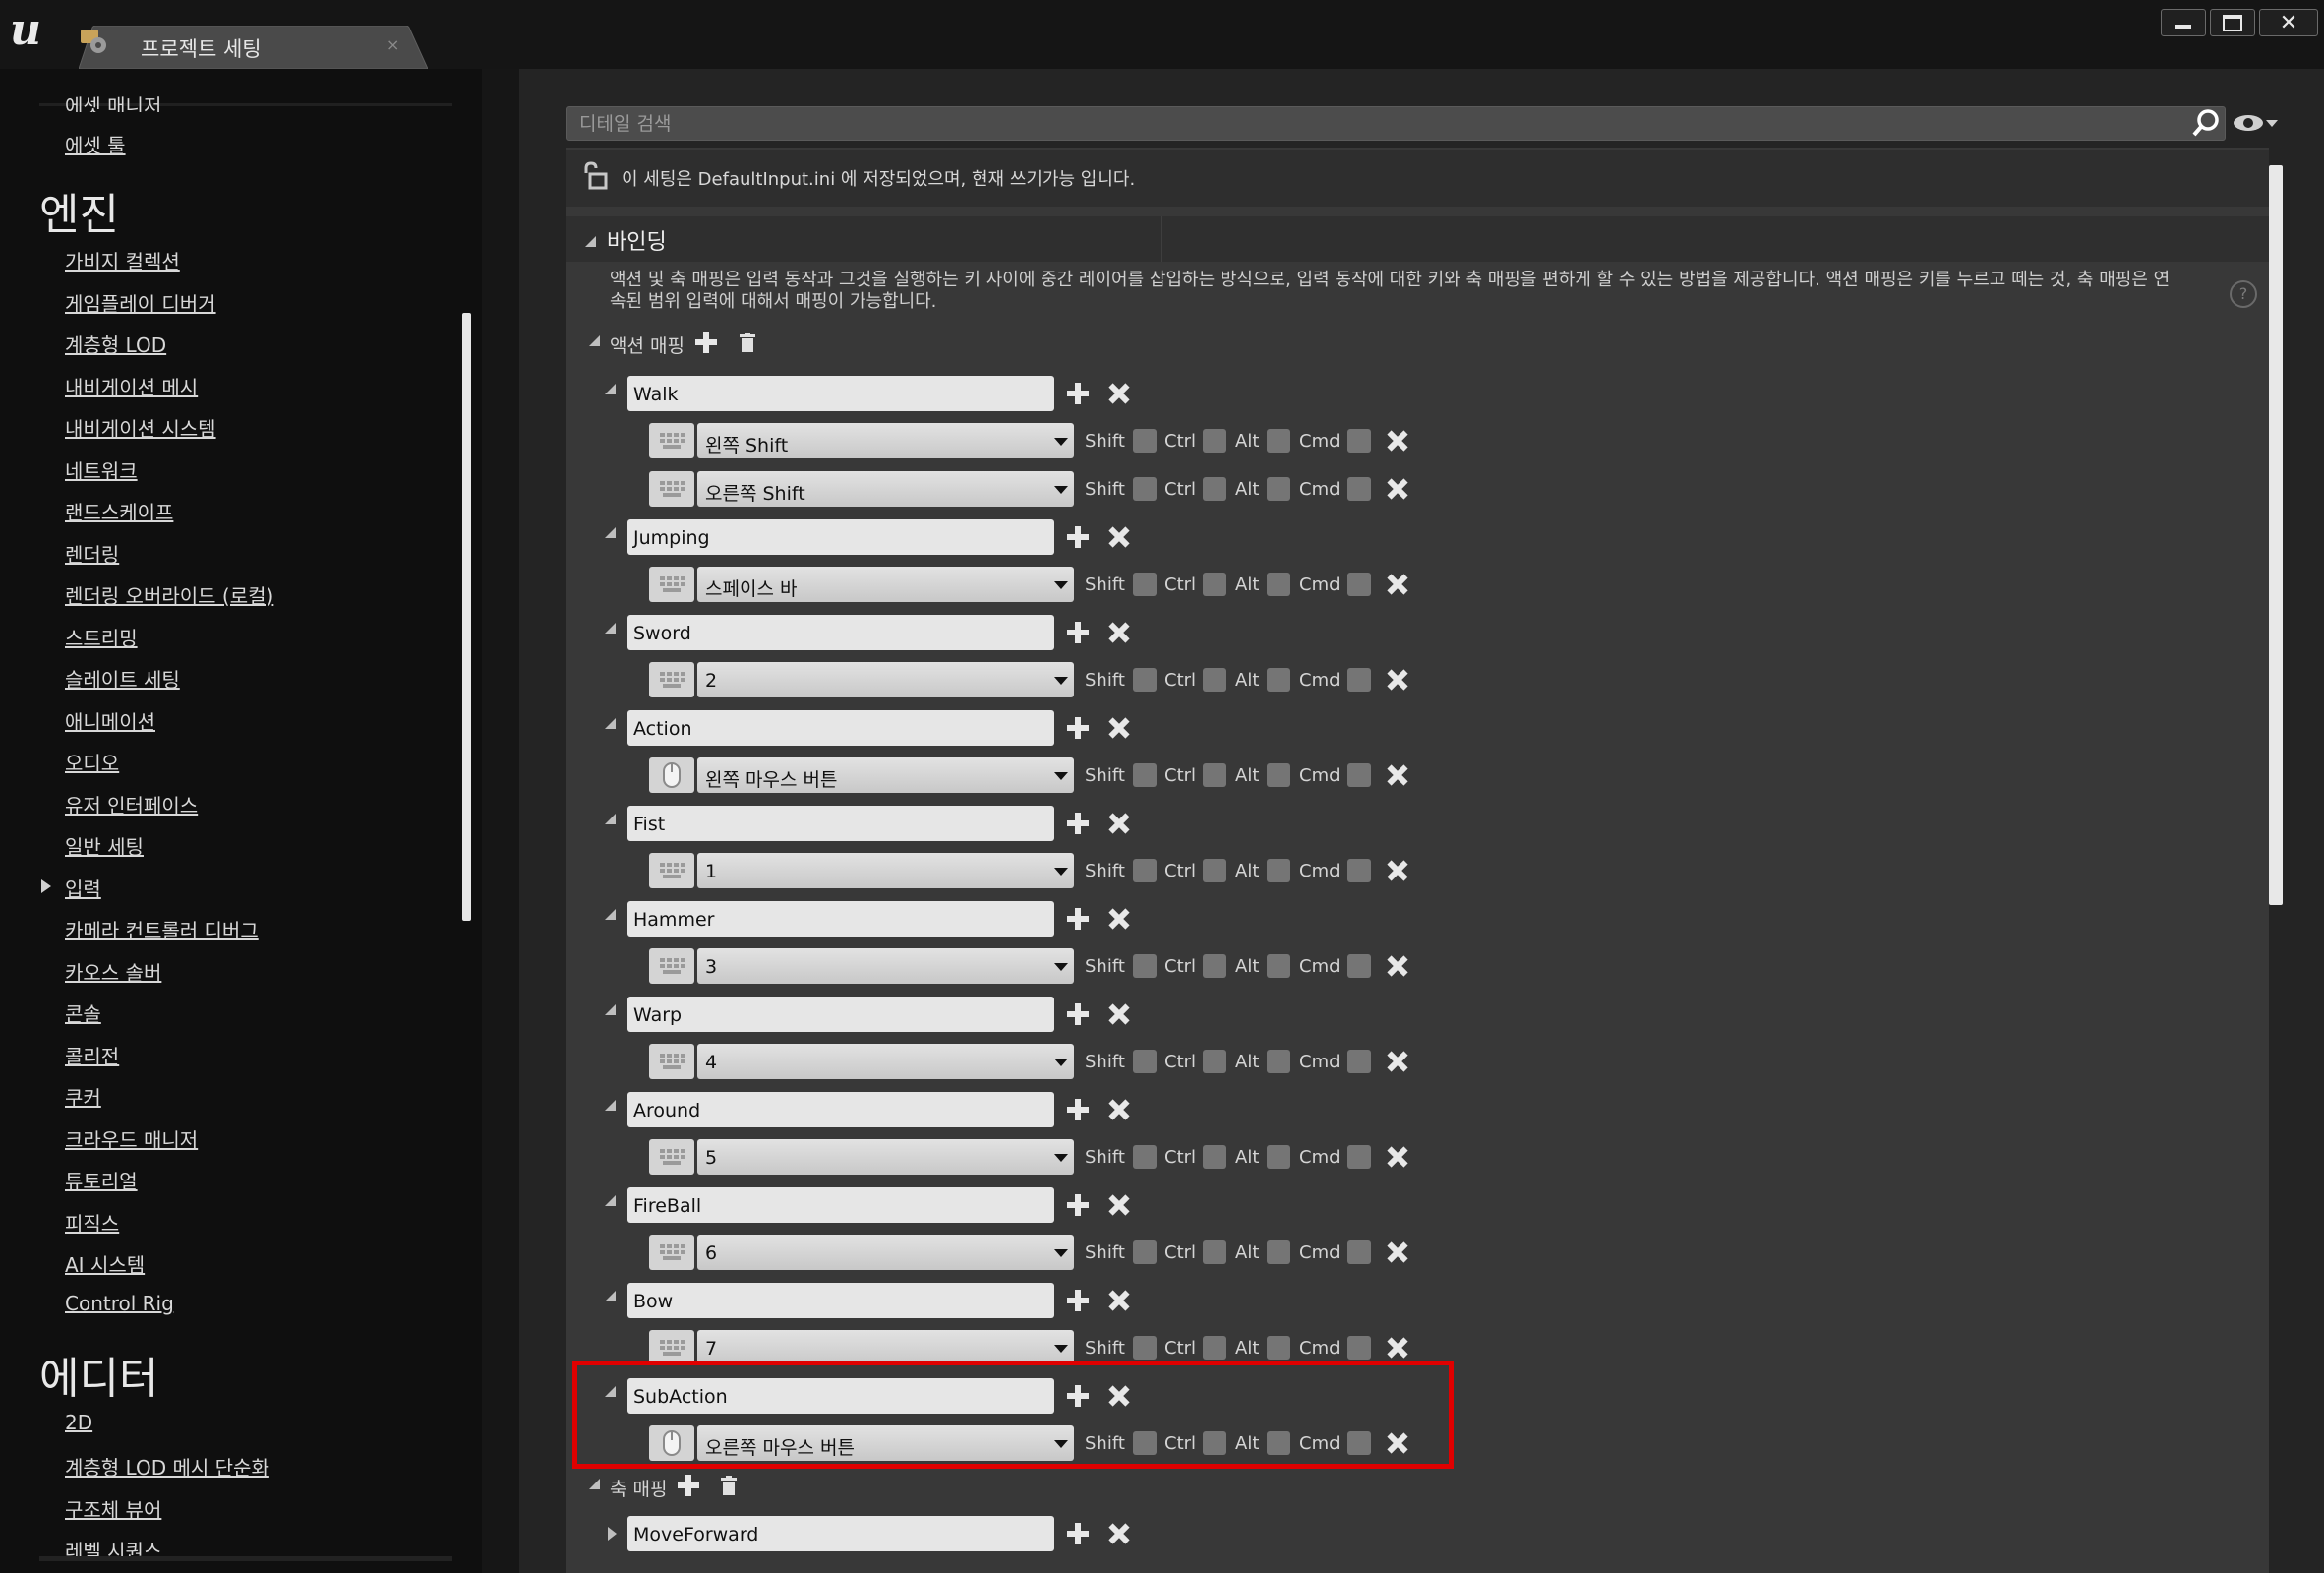  I want to click on sidebar-item-chaos-solver: 카오스 솔버, so click(113, 971).